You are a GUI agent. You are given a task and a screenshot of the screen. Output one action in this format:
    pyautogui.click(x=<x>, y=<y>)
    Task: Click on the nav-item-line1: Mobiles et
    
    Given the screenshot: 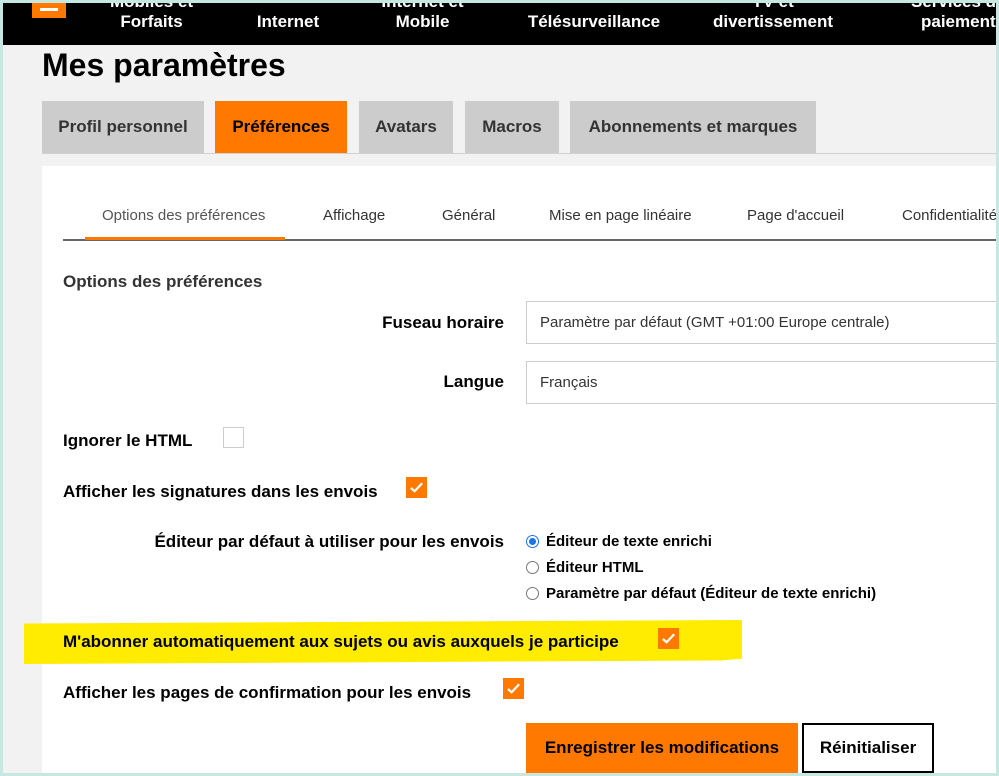 What is the action you would take?
    pyautogui.click(x=151, y=5)
    